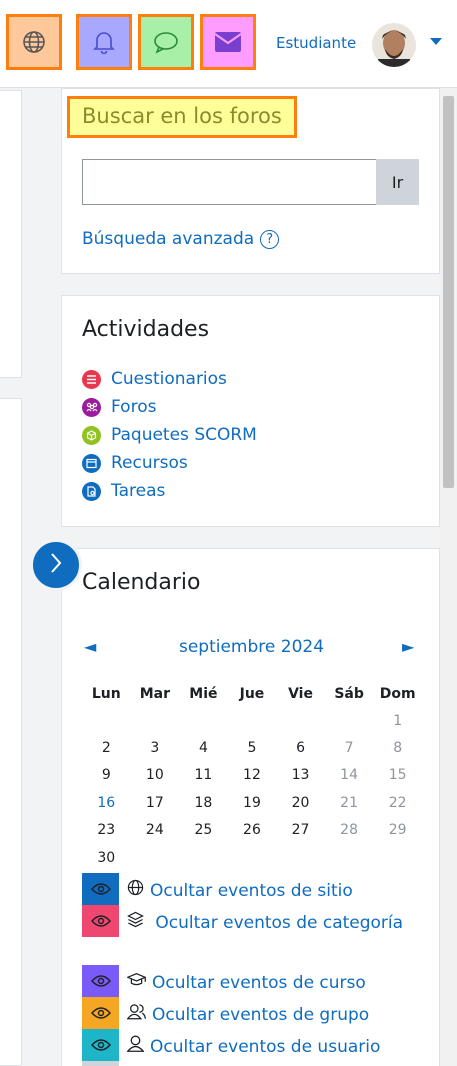 This screenshot has height=1066, width=457. Describe the element at coordinates (155, 748) in the screenshot. I see `calendar-day: 3` at that location.